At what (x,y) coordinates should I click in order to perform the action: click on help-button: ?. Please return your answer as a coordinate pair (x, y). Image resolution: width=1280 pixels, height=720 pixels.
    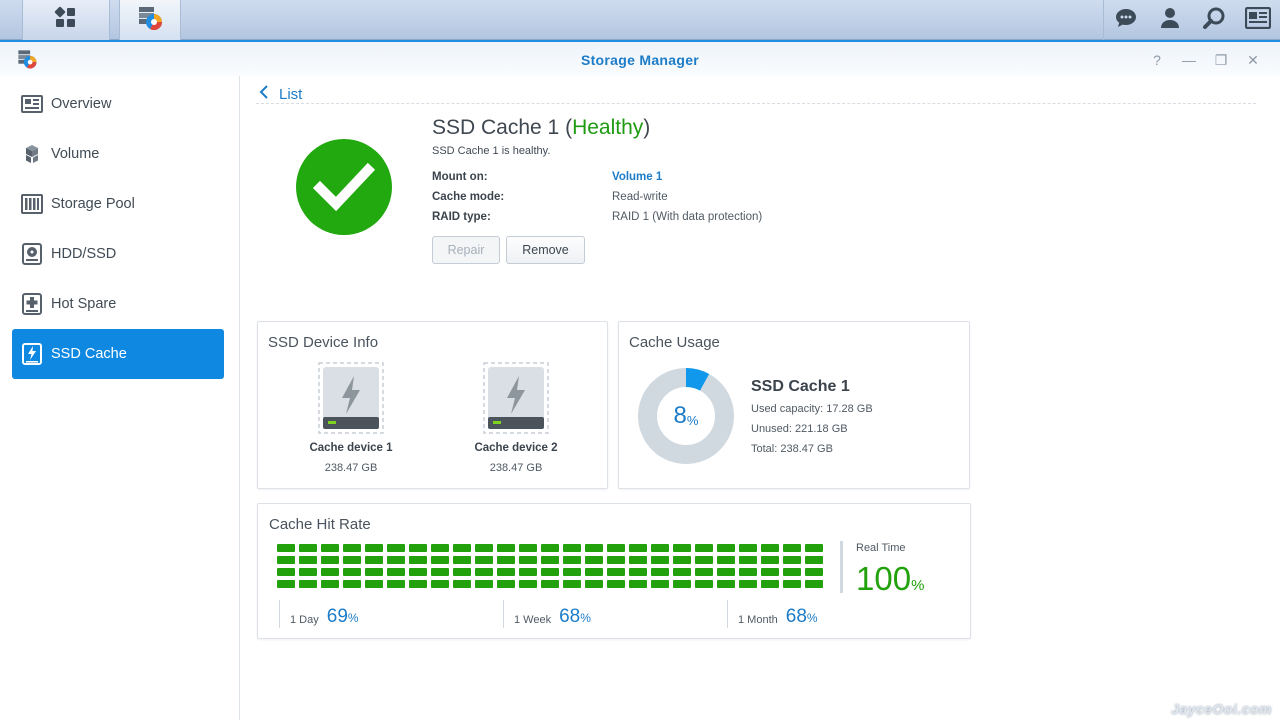
    Looking at the image, I should click on (1157, 60).